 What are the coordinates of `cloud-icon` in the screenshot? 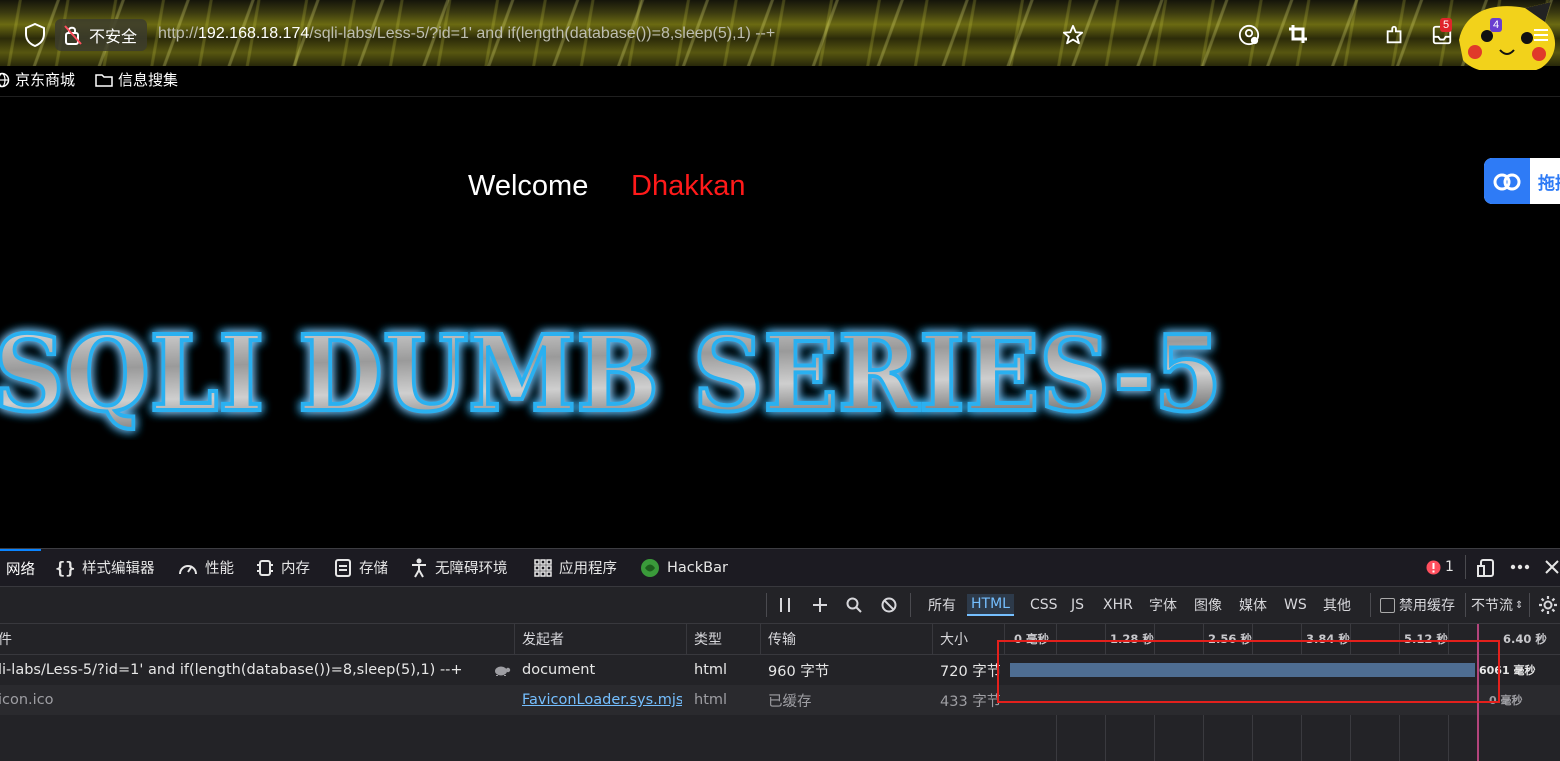 It's located at (1507, 181).